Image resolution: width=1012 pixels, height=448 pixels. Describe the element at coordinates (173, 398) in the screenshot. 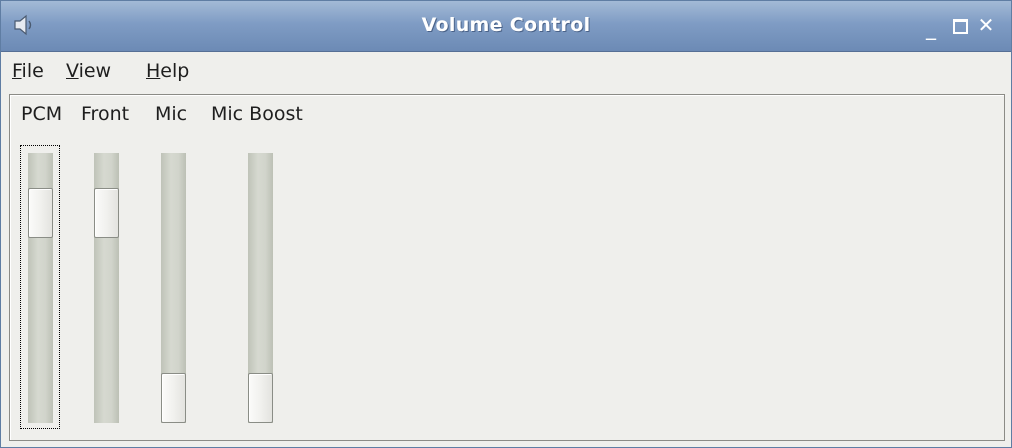

I see `mic-slider-thumb` at that location.